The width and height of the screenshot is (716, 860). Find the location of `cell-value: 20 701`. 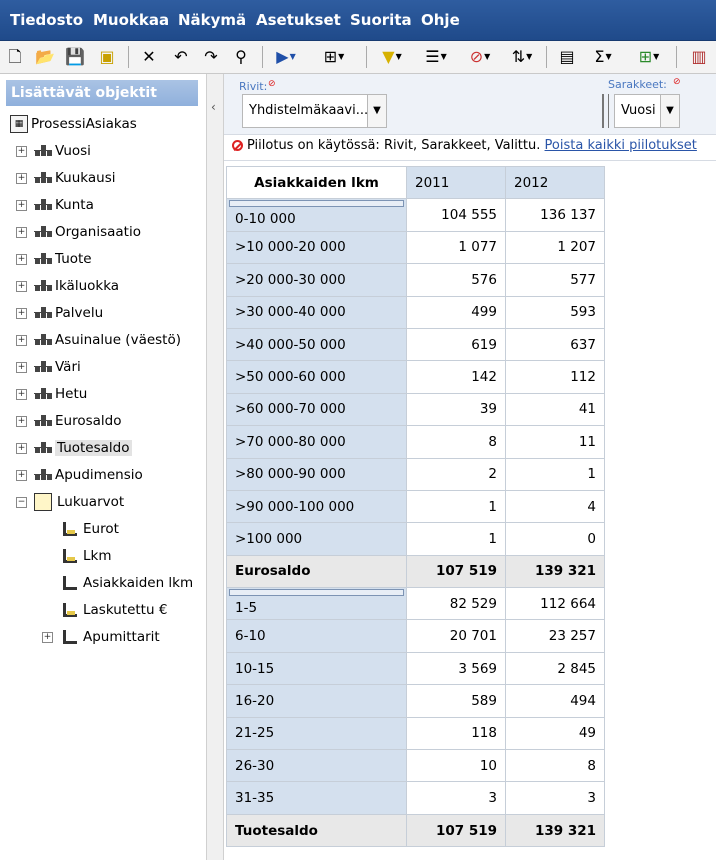

cell-value: 20 701 is located at coordinates (456, 636).